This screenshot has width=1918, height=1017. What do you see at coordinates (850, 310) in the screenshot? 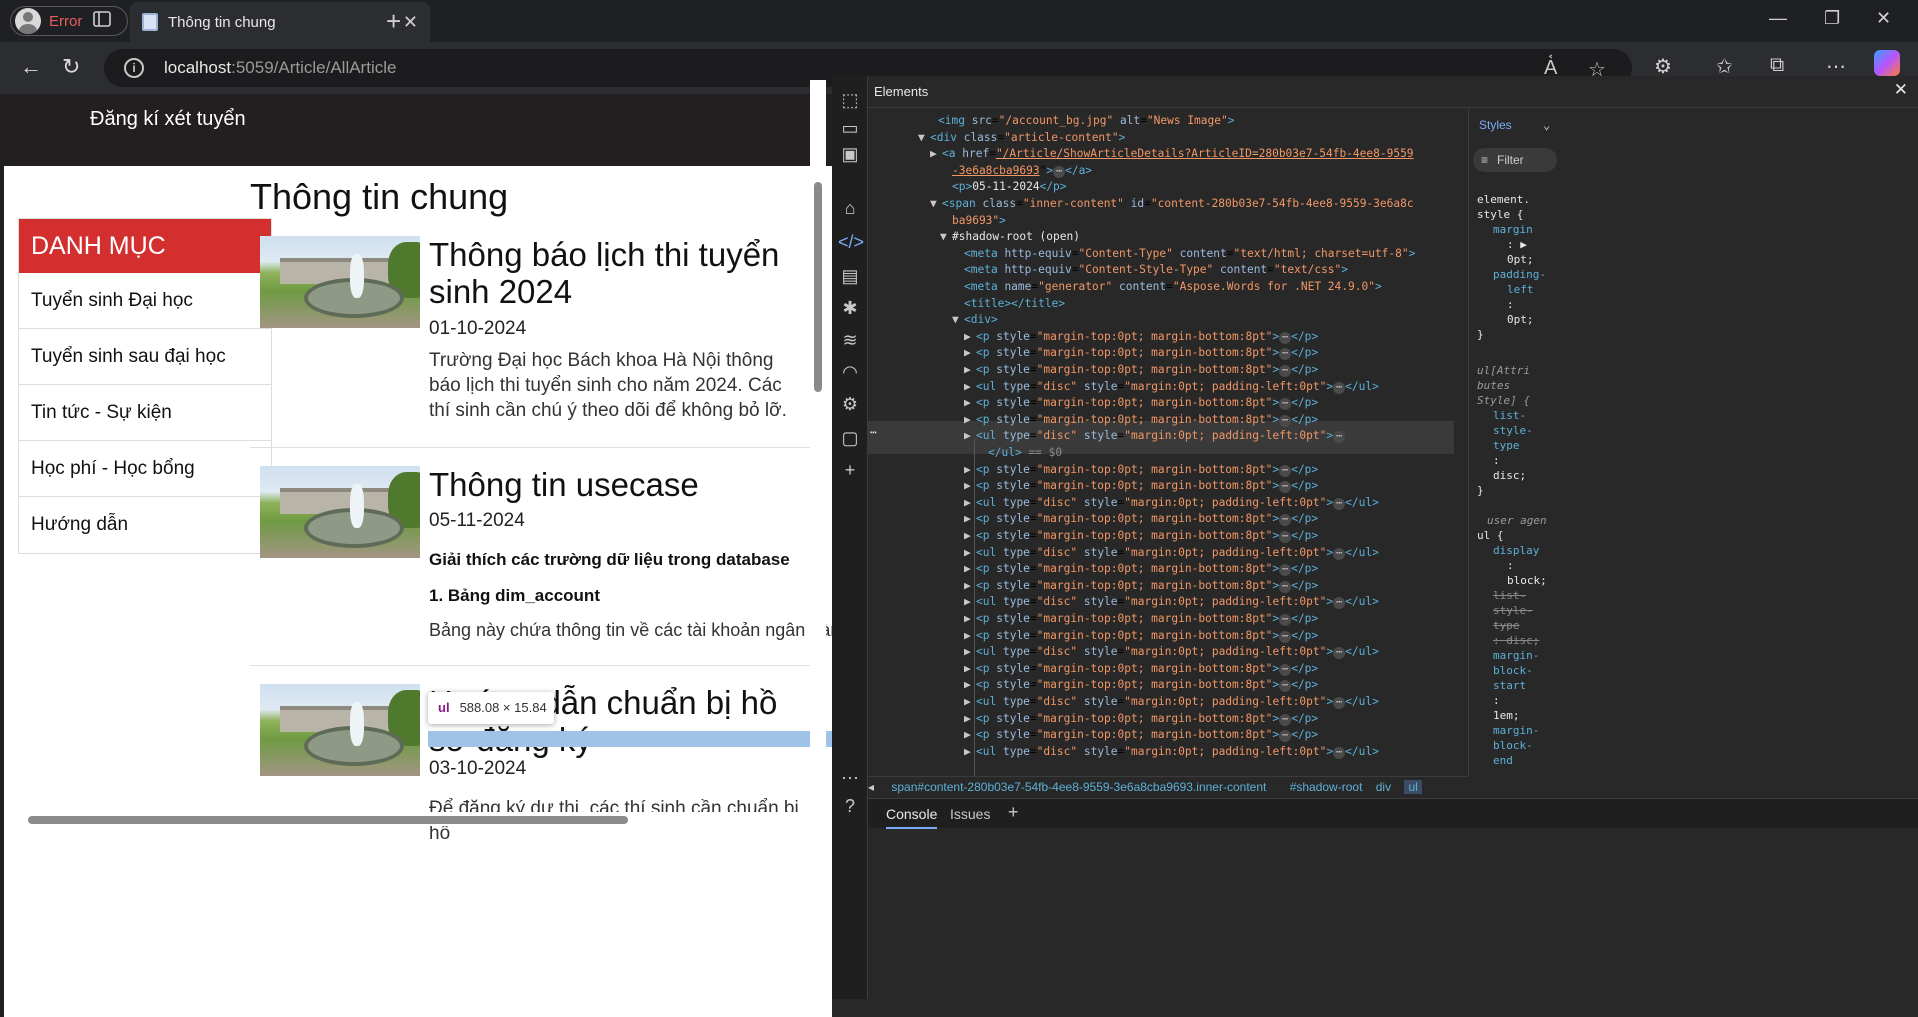
I see `sources-icon: ✱` at bounding box center [850, 310].